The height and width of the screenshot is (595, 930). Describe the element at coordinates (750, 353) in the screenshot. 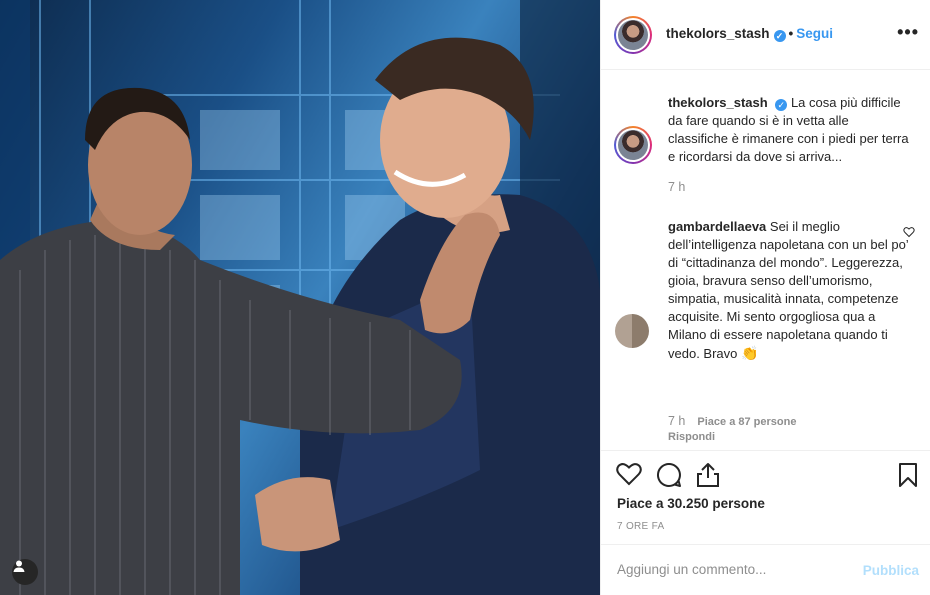

I see `clapping-hands-icon: 👏` at that location.